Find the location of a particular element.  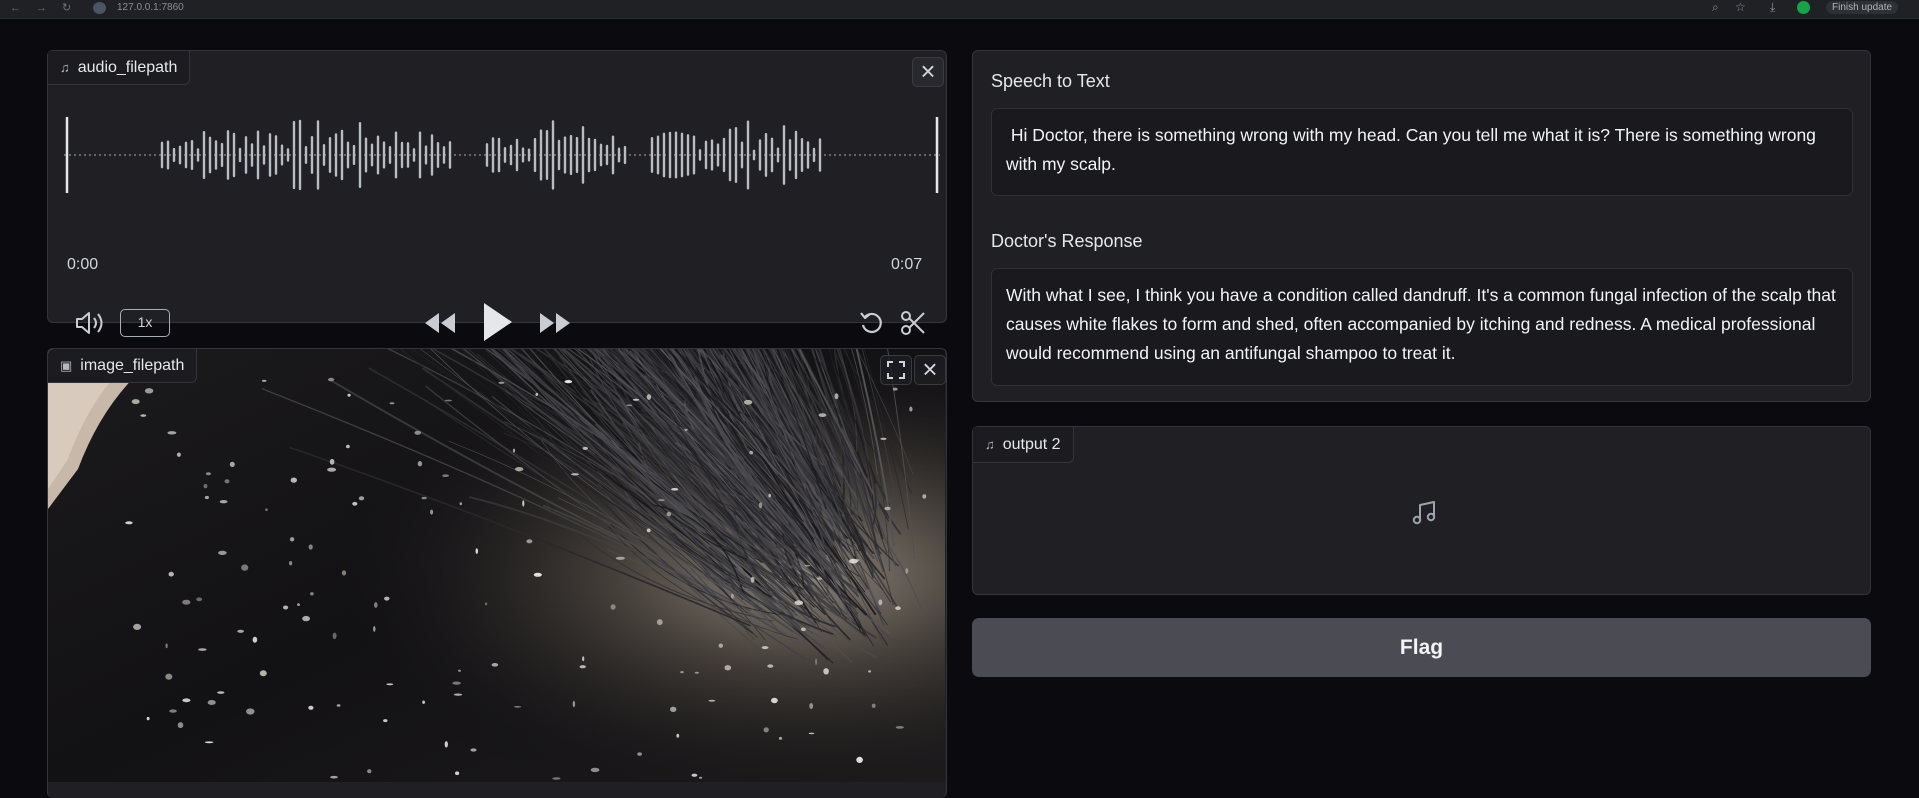

audio-output-panel: ♫ output 2 is located at coordinates (1421, 510).